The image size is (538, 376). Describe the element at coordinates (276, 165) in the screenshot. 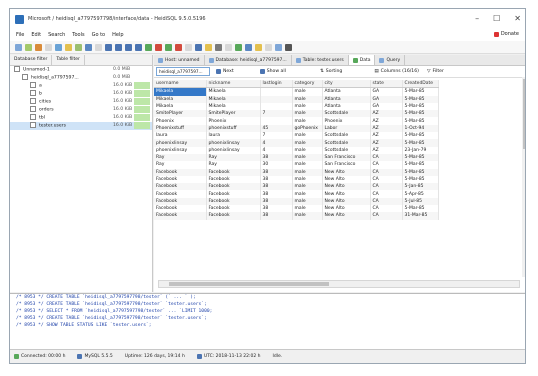

I see `table-cell: 30` at that location.